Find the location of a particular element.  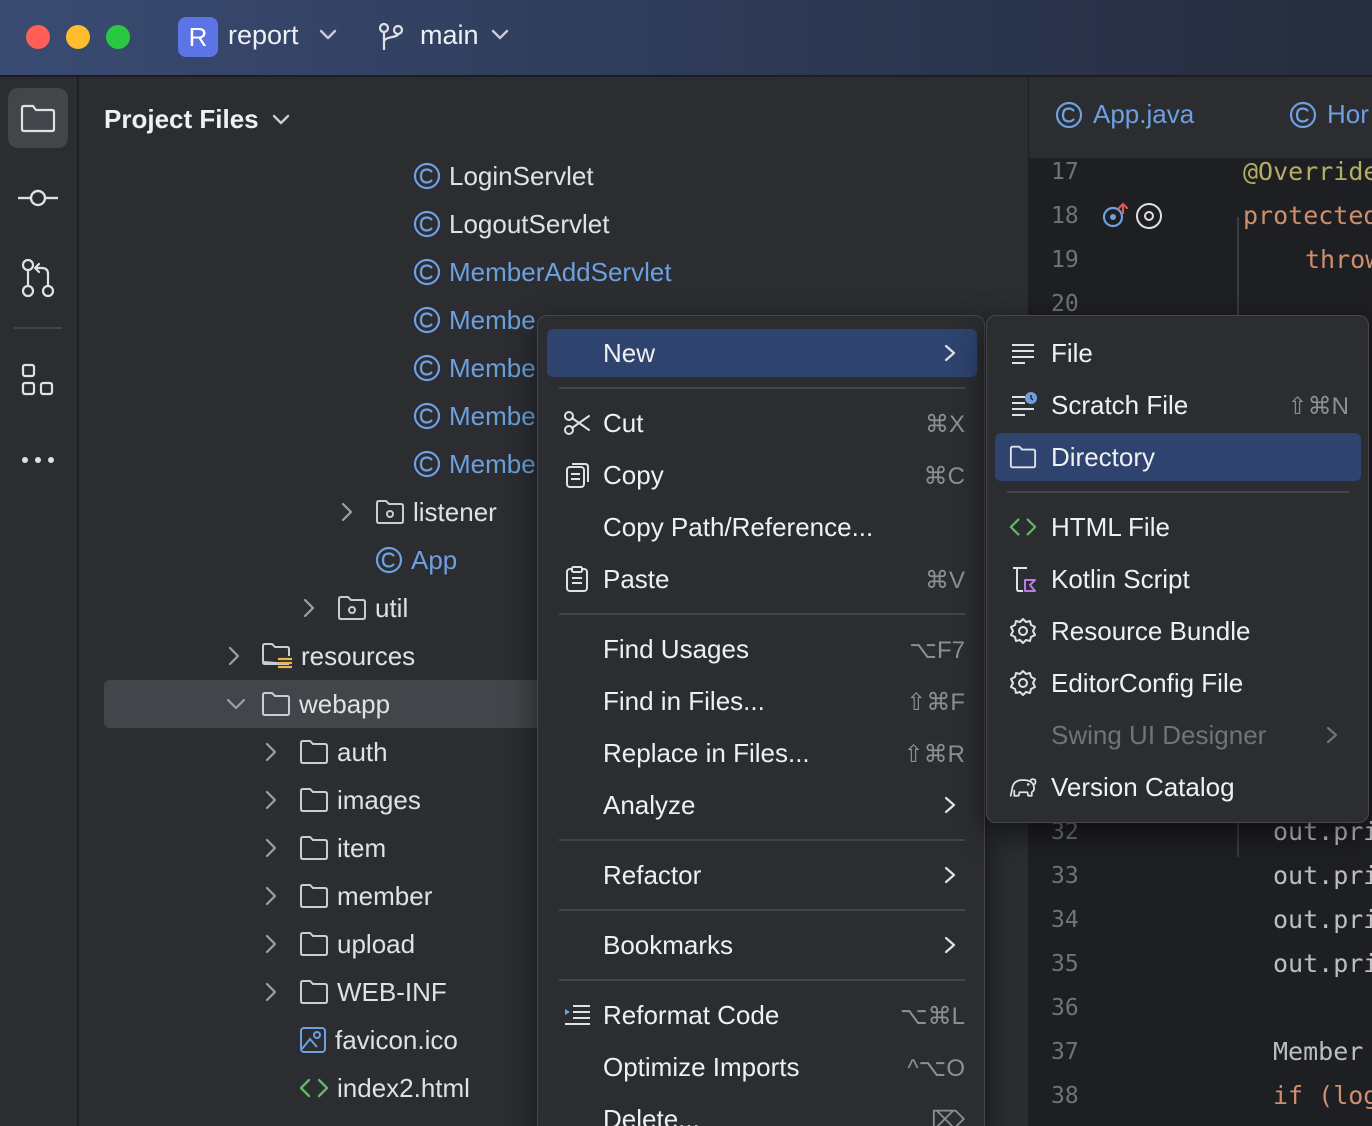

menu-item-bookmarks: Bookmarks is located at coordinates (762, 945).